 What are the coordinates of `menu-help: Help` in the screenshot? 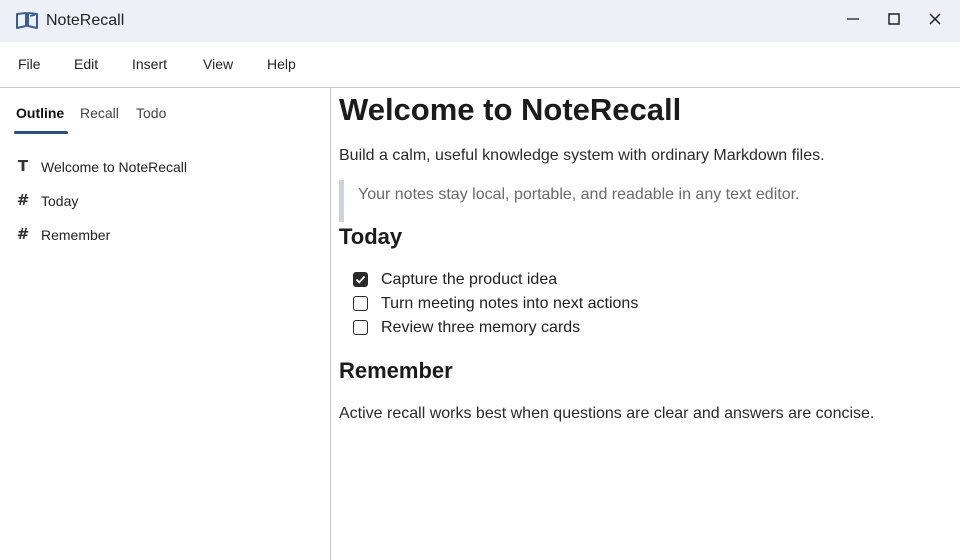 It's located at (281, 64).